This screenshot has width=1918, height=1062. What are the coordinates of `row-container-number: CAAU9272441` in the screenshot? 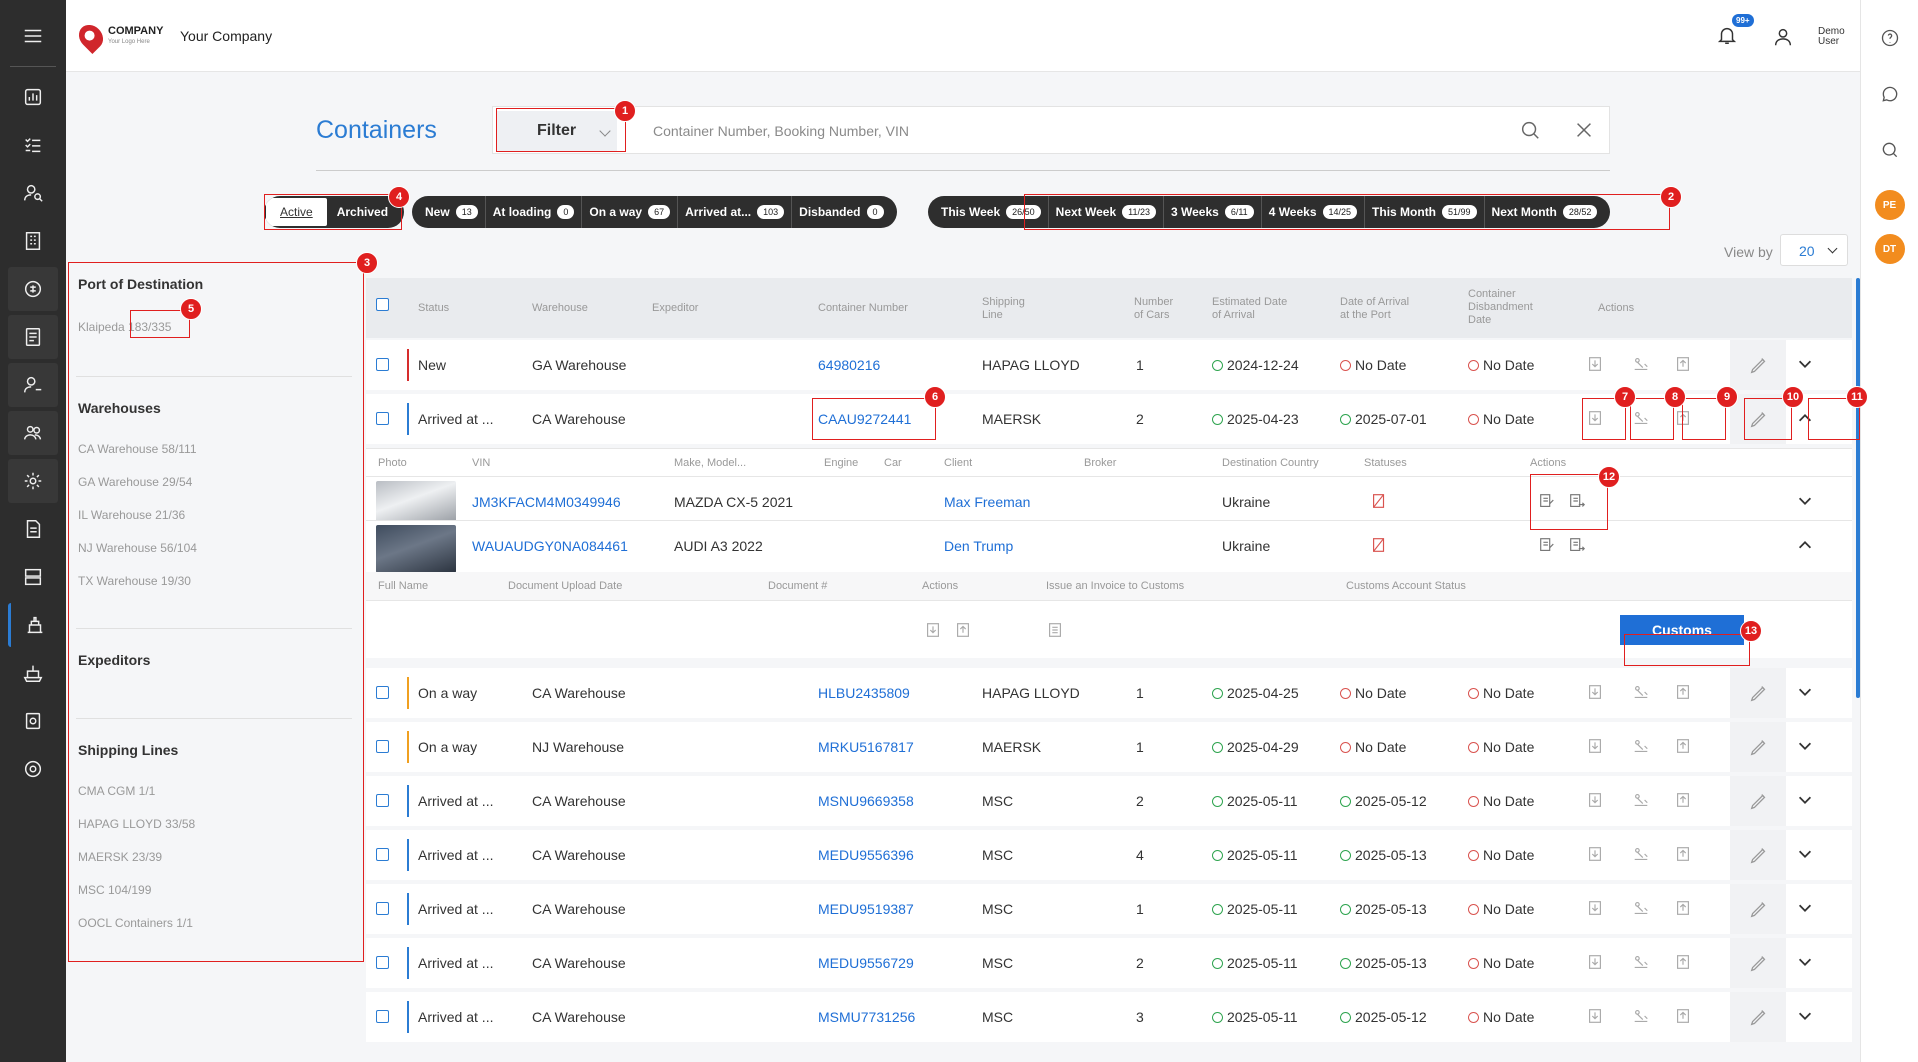 It's located at (864, 419).